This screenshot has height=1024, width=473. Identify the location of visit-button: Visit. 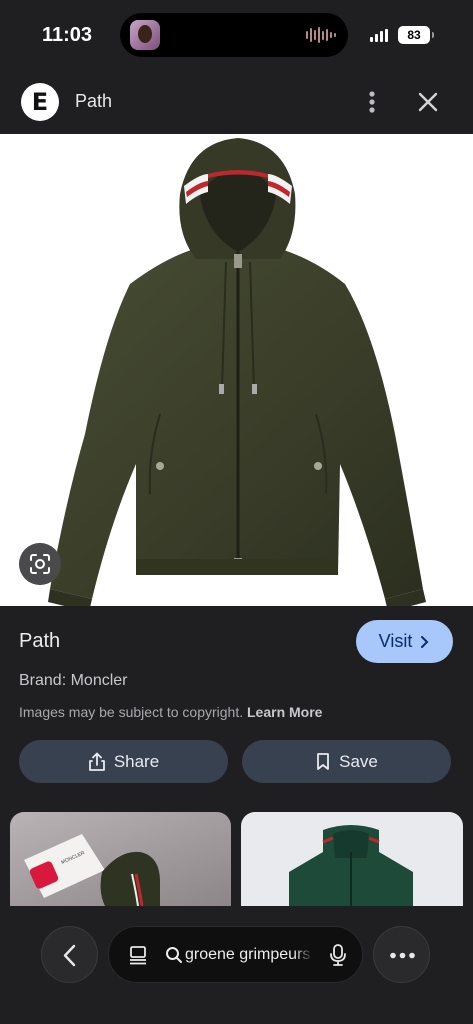
(404, 641).